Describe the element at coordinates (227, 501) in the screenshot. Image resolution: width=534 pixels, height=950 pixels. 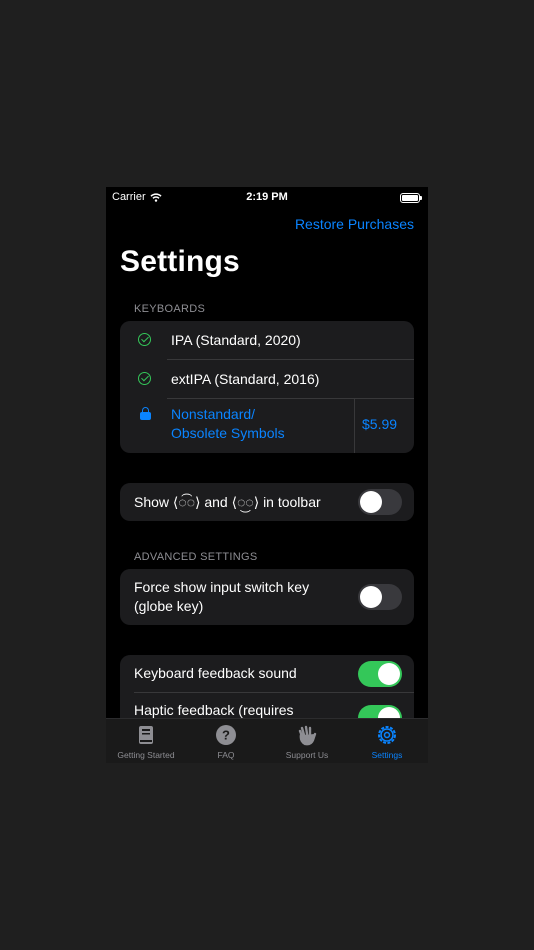
I see `toolbar-option-label: Show ⟨◌͡◌⟩ and ⟨◌͜◌⟩ in toolbar` at that location.